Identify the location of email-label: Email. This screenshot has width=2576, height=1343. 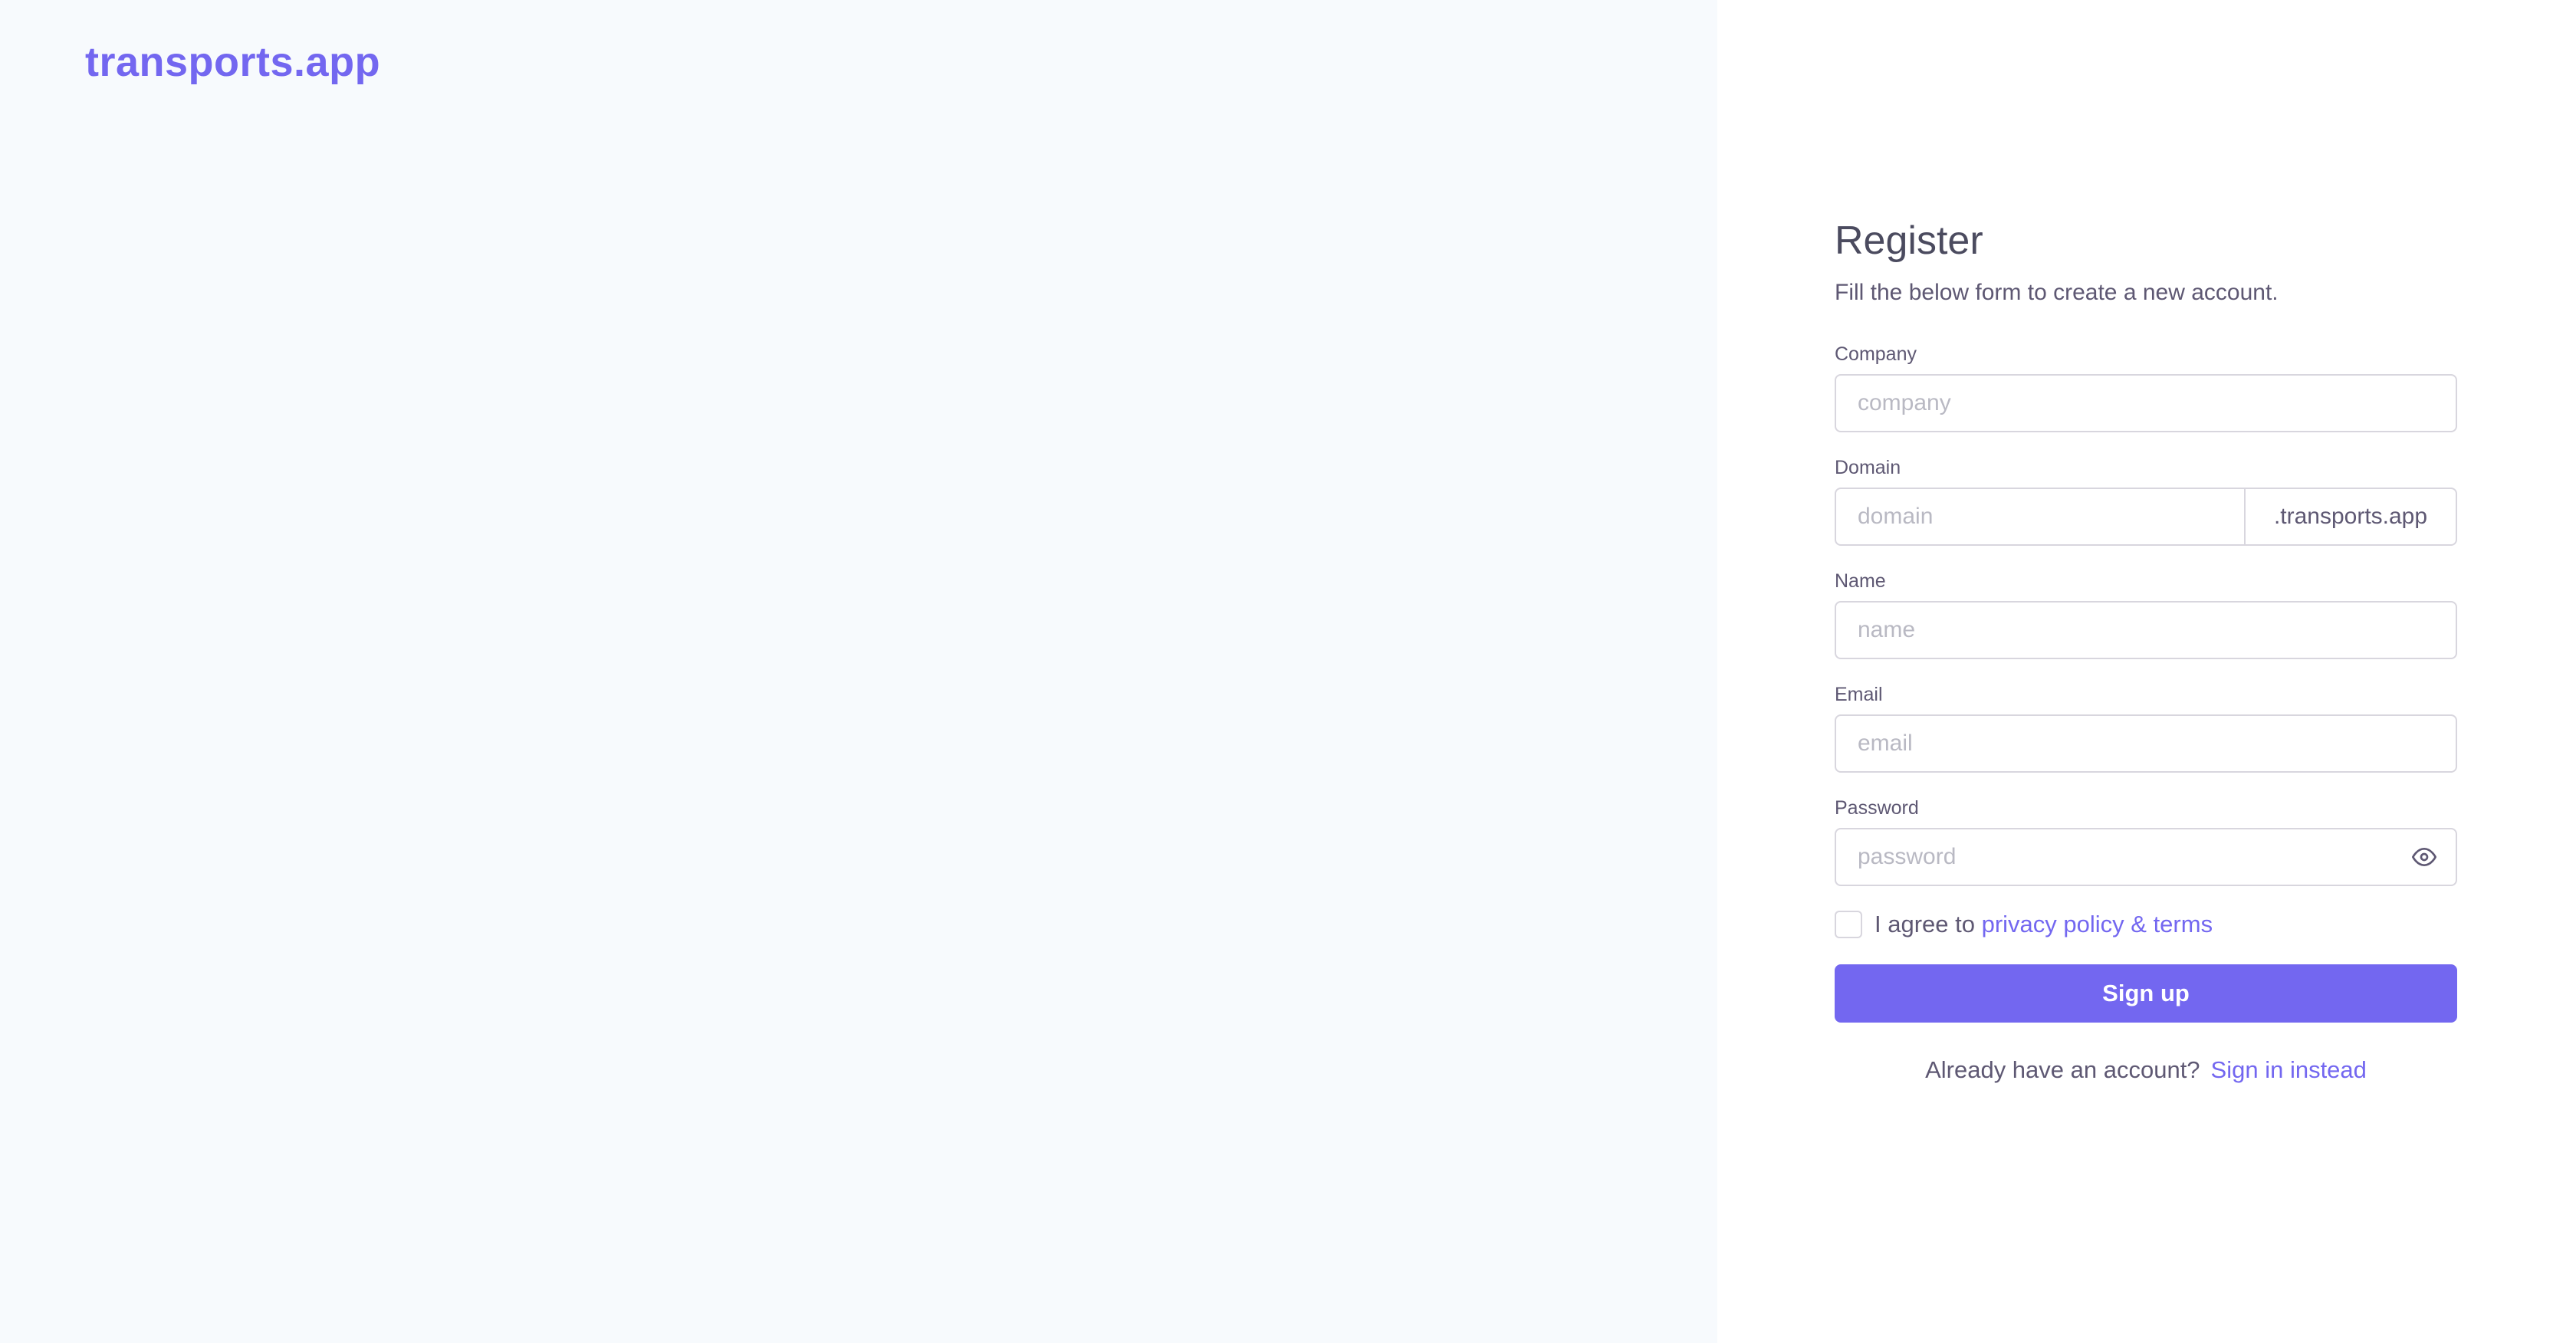
(1859, 695).